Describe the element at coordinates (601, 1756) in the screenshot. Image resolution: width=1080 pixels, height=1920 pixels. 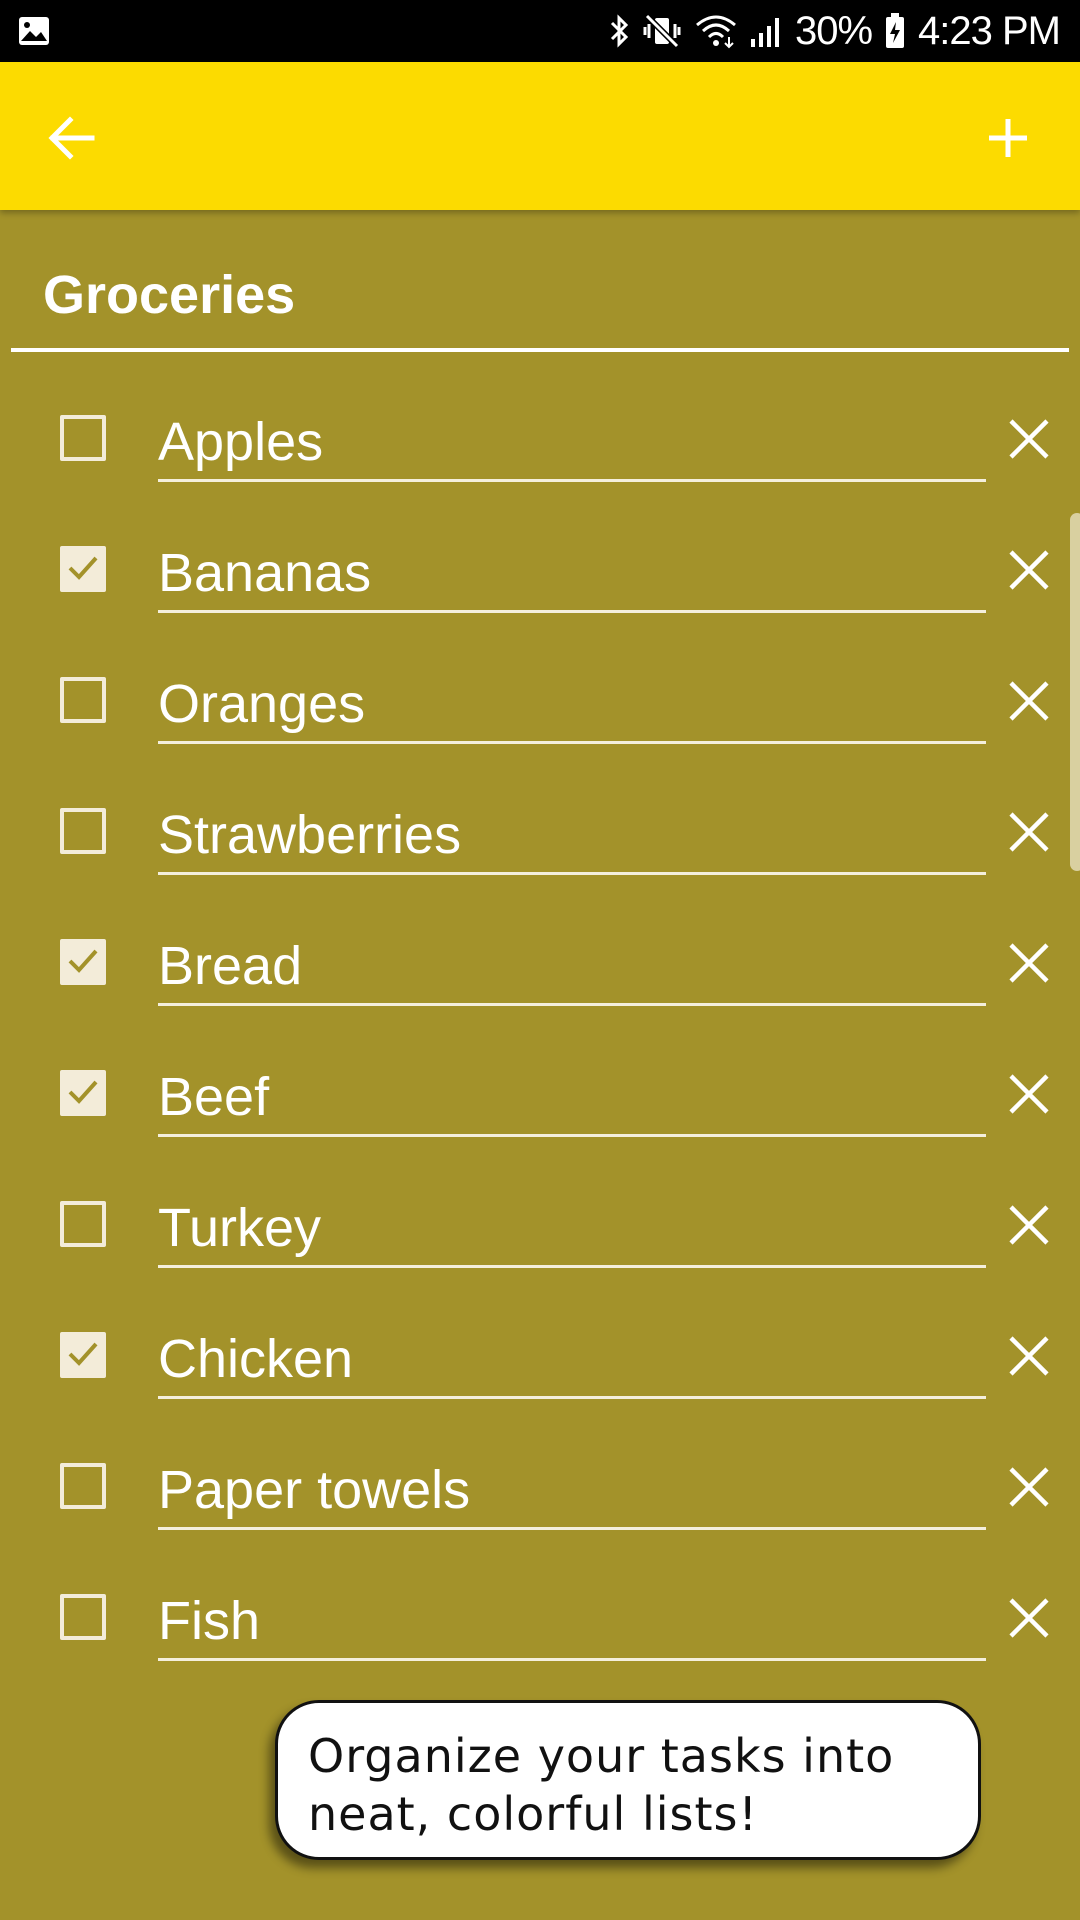
I see `promo-line-1: Organize your tasks into` at that location.